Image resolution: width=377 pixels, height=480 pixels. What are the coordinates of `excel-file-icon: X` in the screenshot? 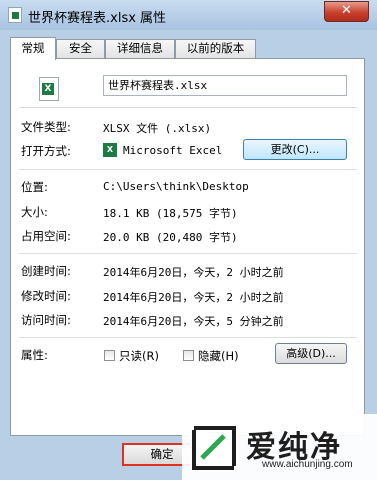 It's located at (49, 89).